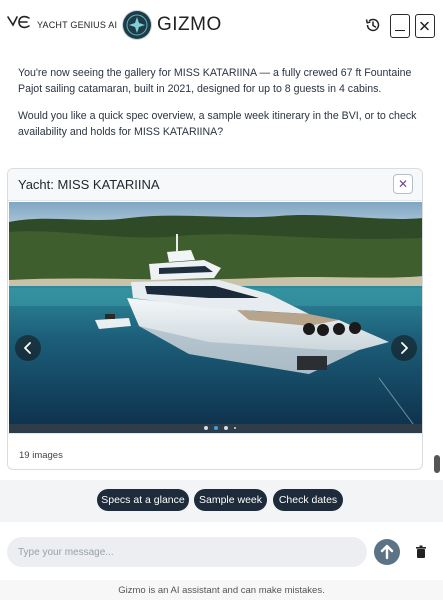 The width and height of the screenshot is (443, 600). Describe the element at coordinates (189, 24) in the screenshot. I see `assistant-name: GIZMO` at that location.